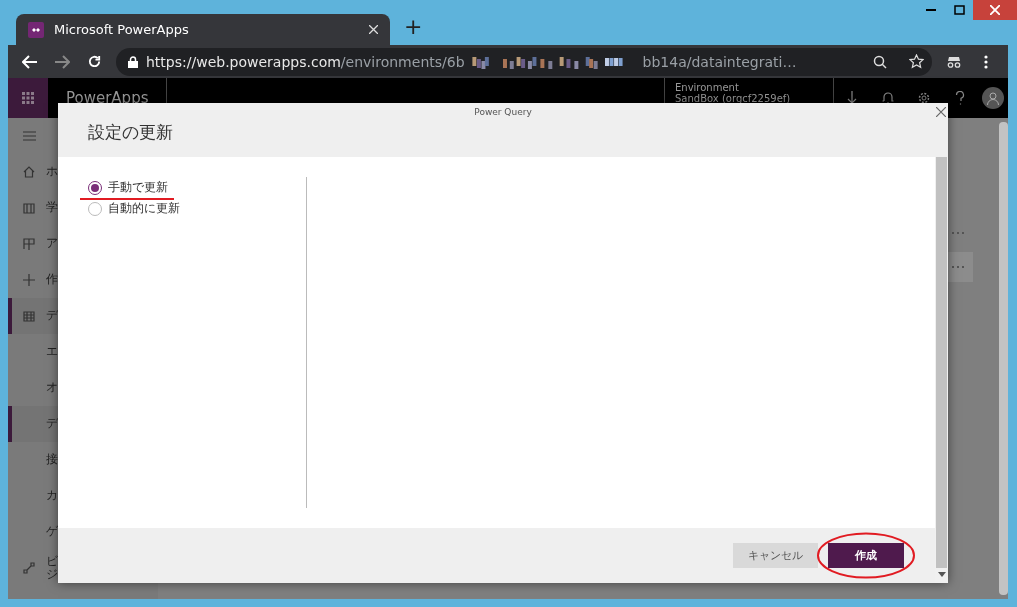  I want to click on url-host: https://web.powerapps.com, so click(243, 61).